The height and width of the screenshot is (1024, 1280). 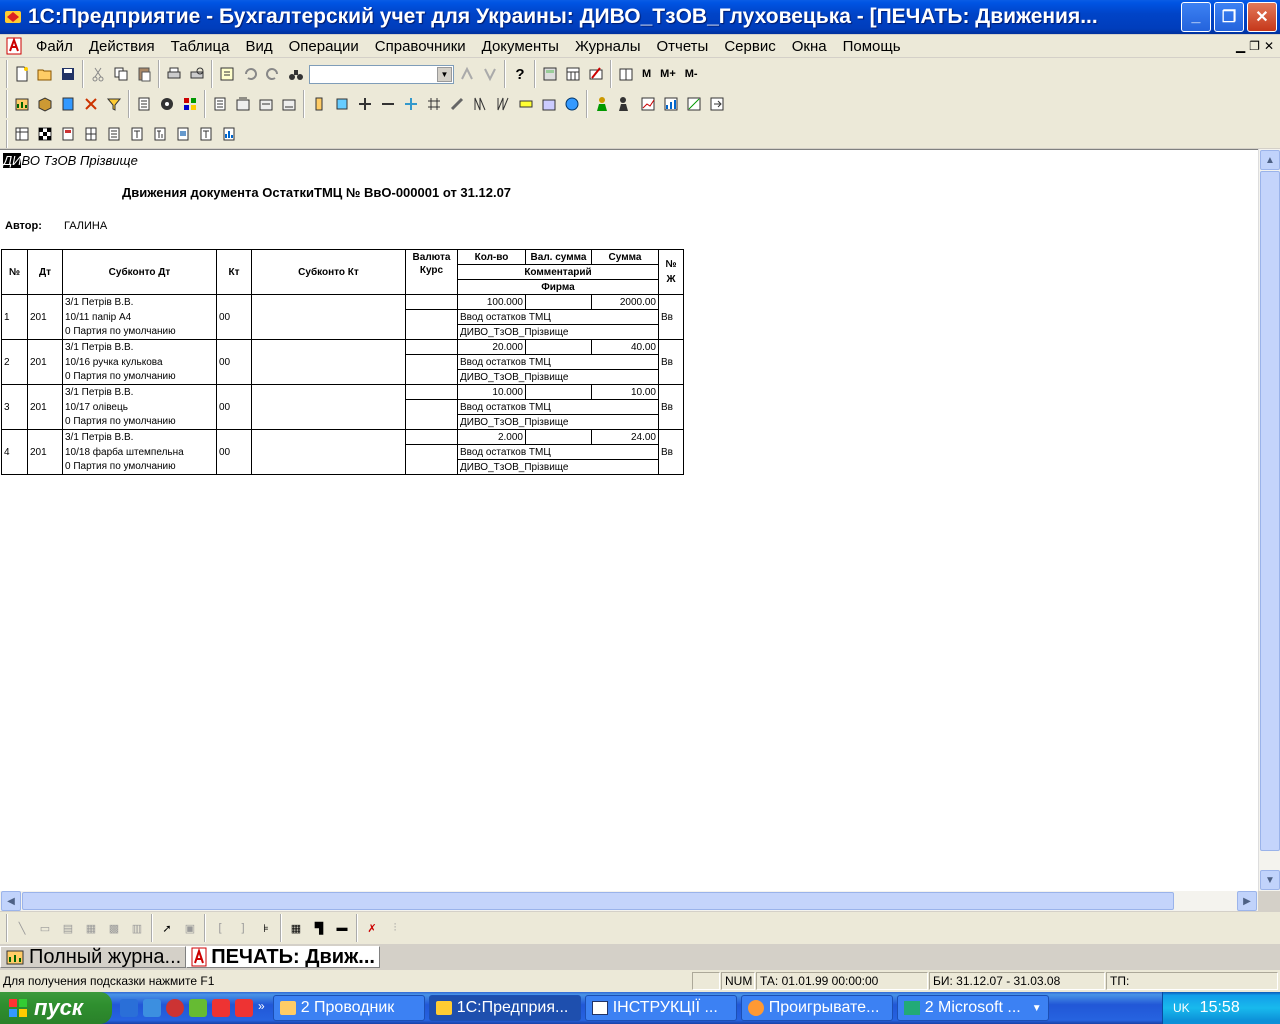 I want to click on minimize-button: _, so click(x=1196, y=17).